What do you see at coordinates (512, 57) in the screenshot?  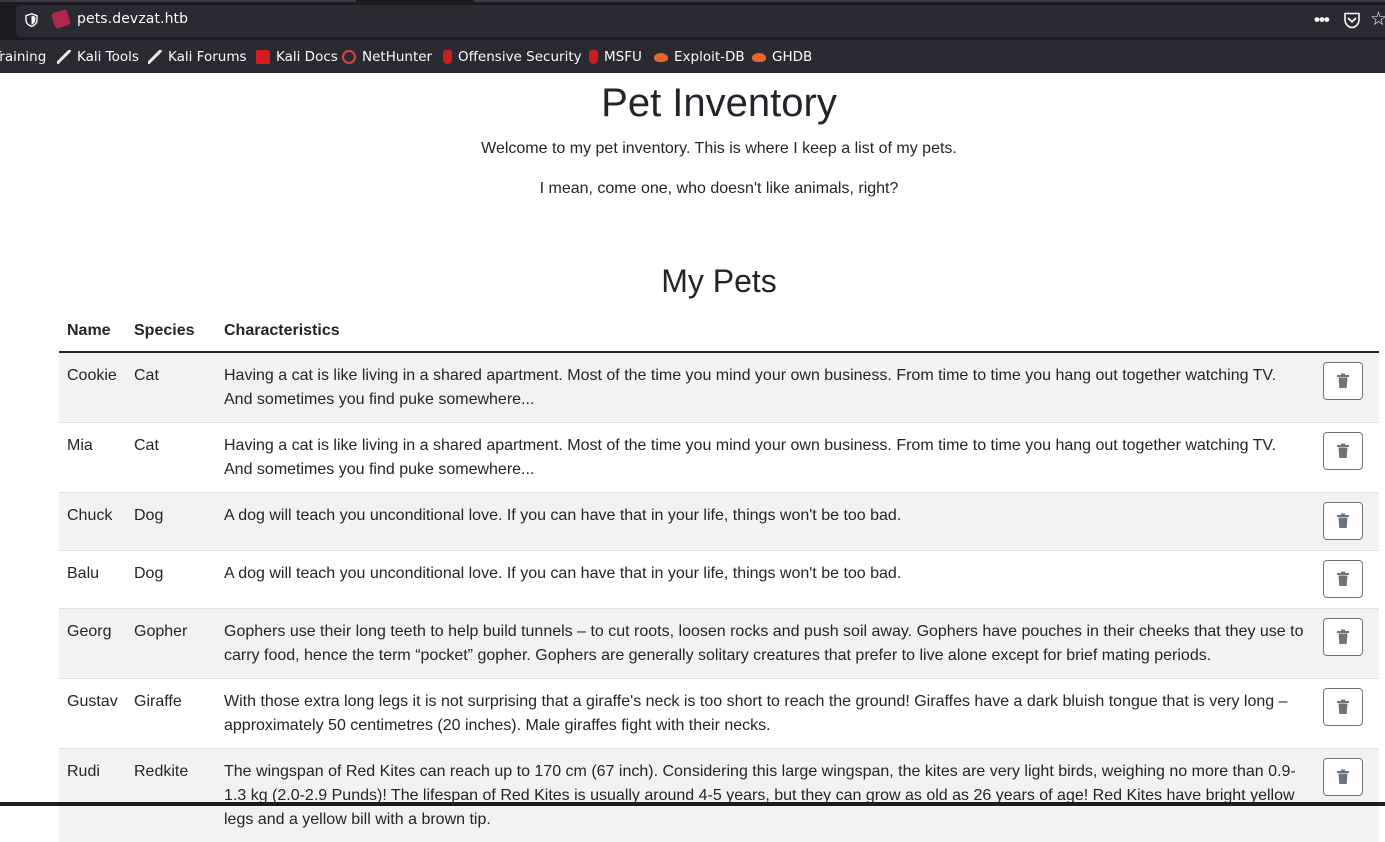 I see `bookmark-offensive-security: Offensive Security` at bounding box center [512, 57].